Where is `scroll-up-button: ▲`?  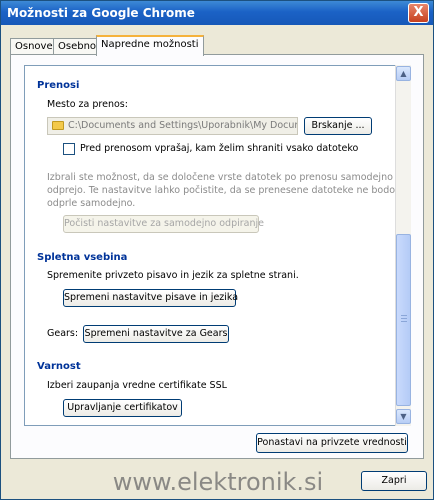
scroll-up-button: ▲ is located at coordinates (403, 73).